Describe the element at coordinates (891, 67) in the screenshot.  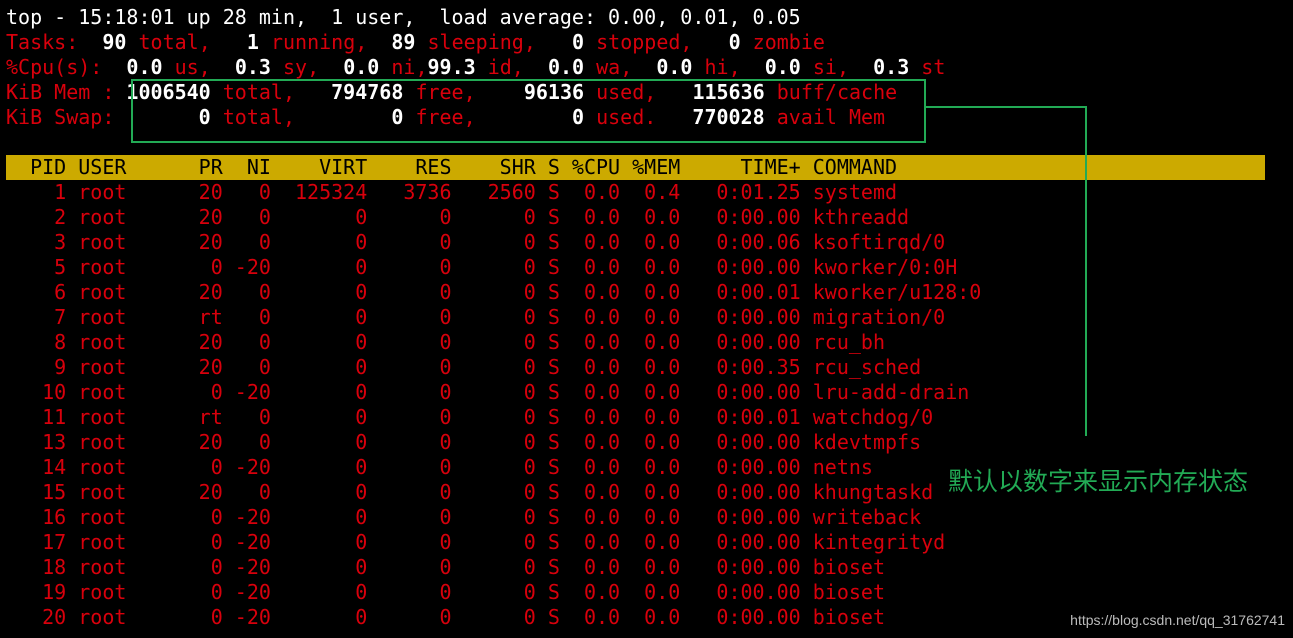
I see `cpu-st: 0.3` at that location.